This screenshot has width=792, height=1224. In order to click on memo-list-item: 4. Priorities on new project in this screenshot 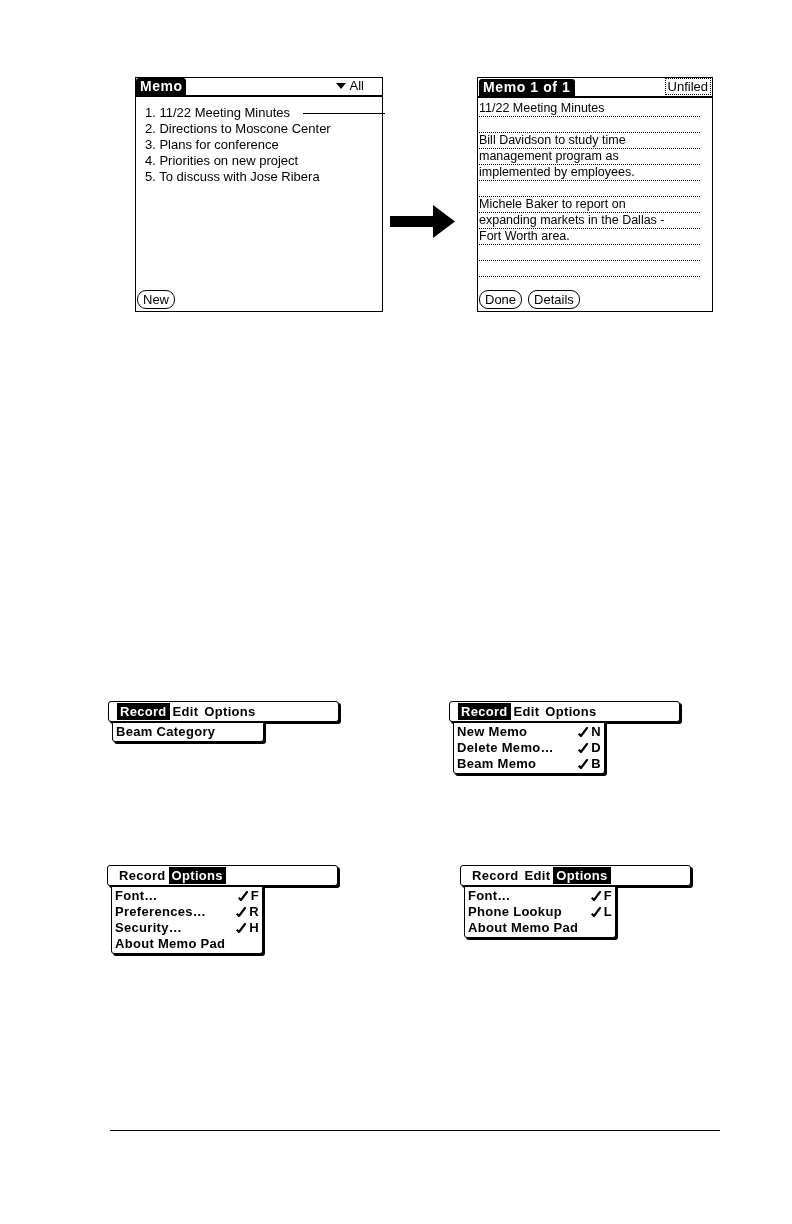, I will do `click(222, 161)`.